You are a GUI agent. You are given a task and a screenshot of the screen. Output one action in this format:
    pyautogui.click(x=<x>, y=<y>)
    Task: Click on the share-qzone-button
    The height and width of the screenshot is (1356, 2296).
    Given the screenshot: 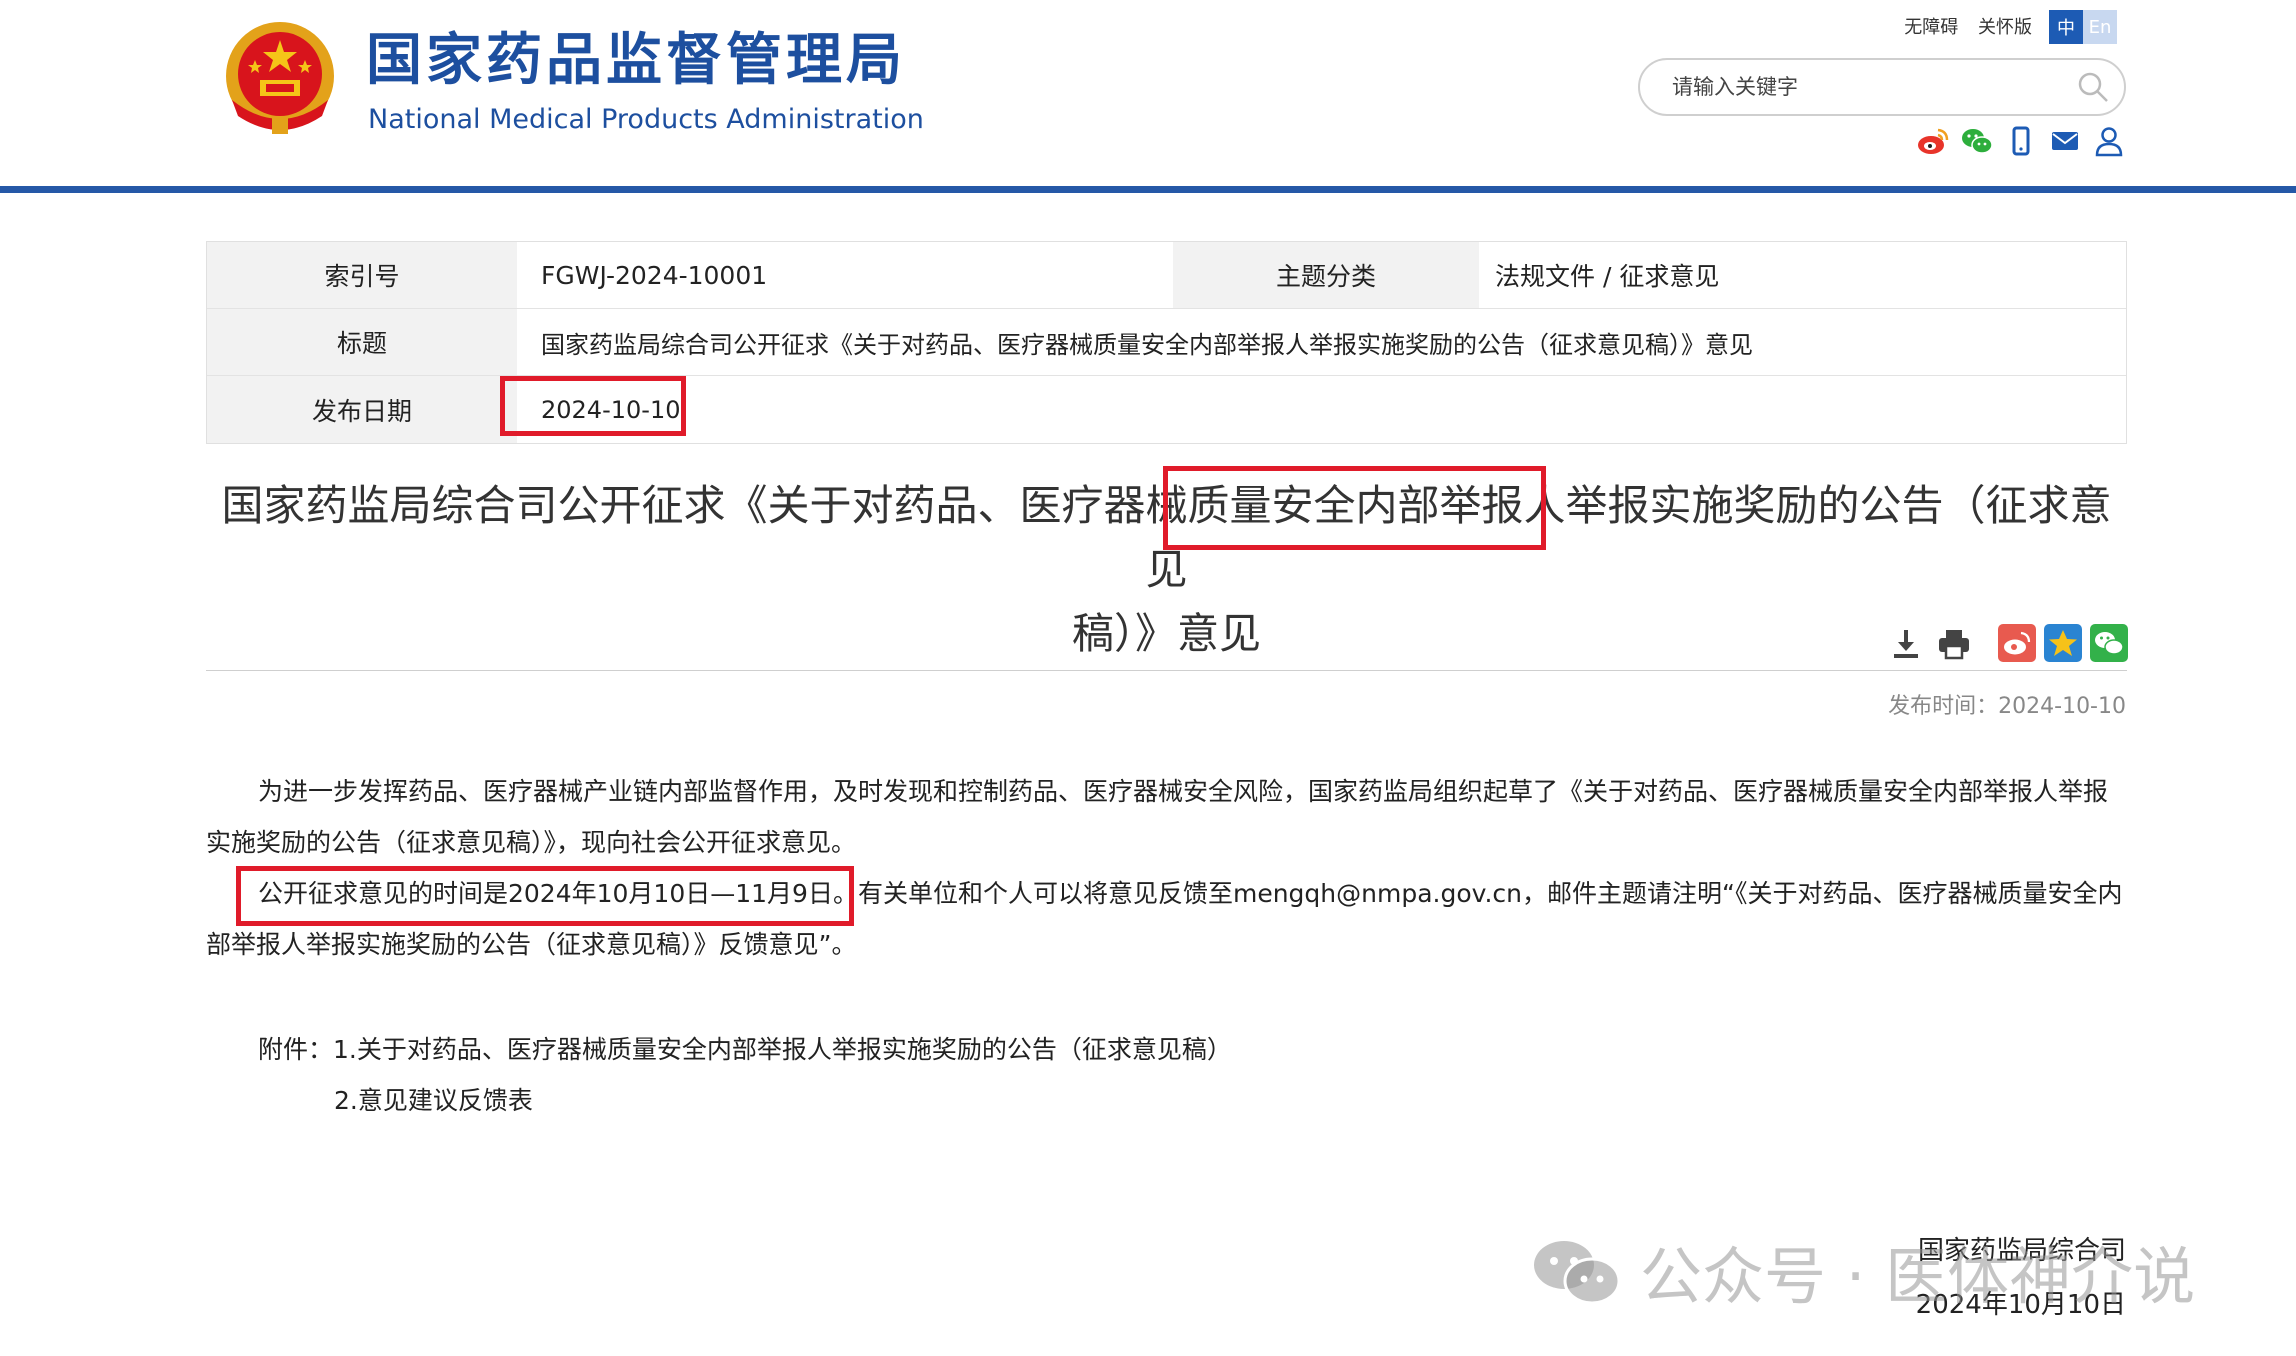 What is the action you would take?
    pyautogui.click(x=2063, y=643)
    